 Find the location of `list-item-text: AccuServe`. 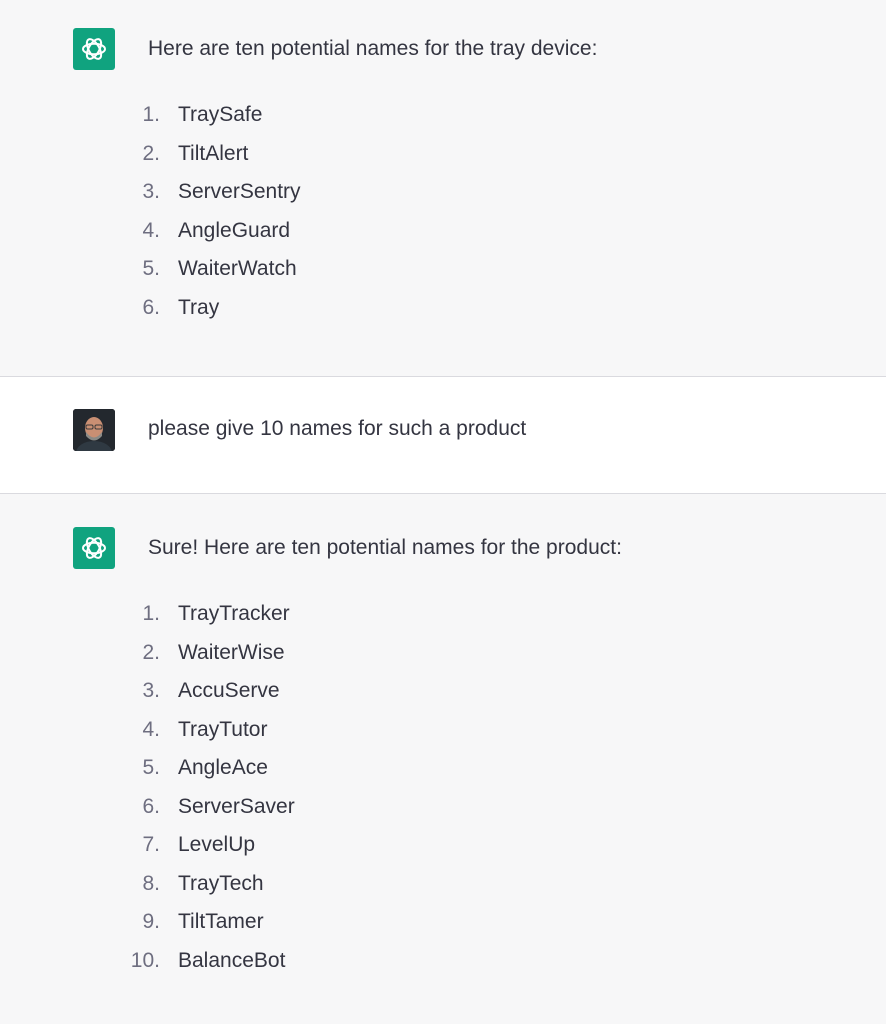

list-item-text: AccuServe is located at coordinates (229, 690).